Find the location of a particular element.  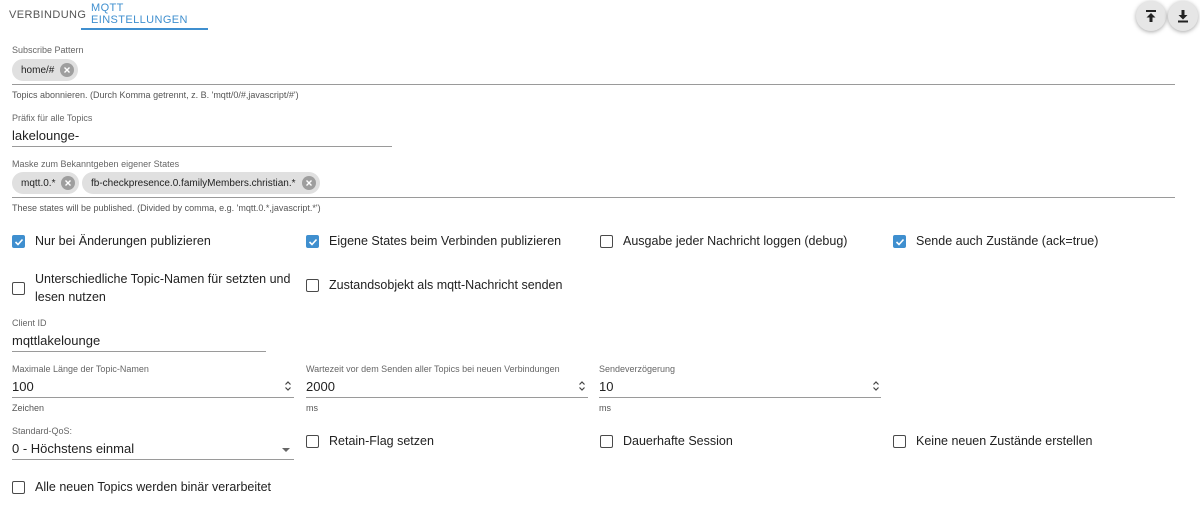

checkbox-label: Nur bei Änderungen publizieren is located at coordinates (123, 241).